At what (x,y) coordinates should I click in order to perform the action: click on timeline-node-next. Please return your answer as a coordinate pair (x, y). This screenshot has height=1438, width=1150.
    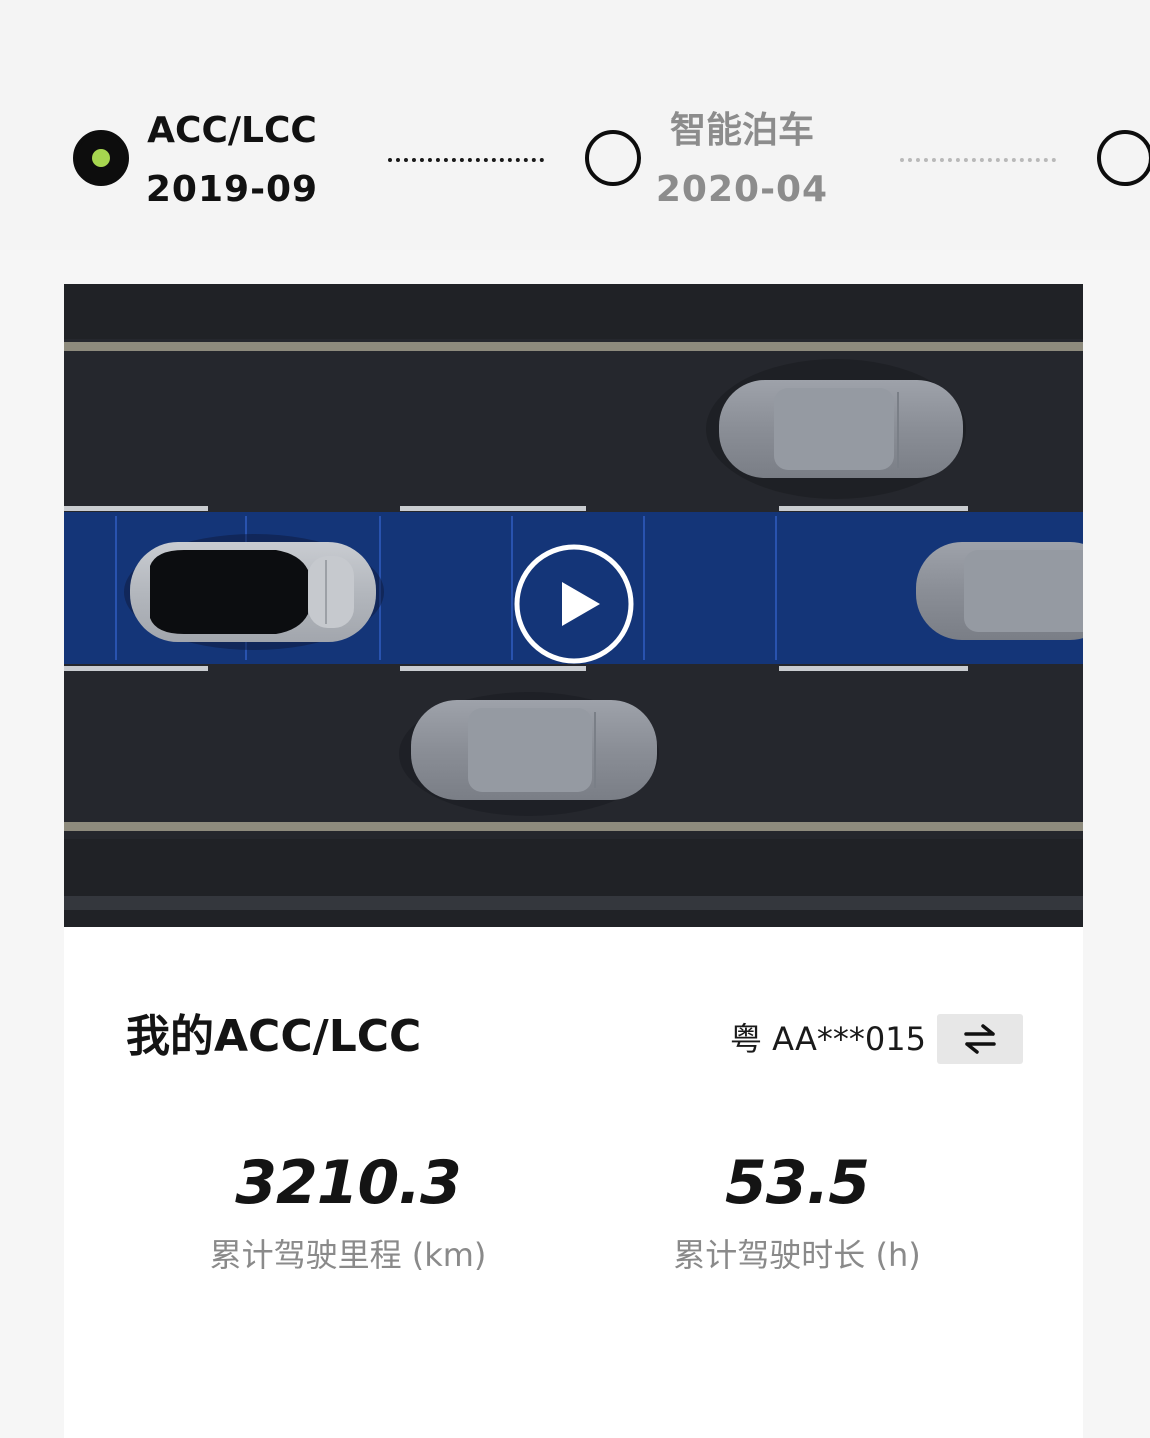
    Looking at the image, I should click on (1123, 158).